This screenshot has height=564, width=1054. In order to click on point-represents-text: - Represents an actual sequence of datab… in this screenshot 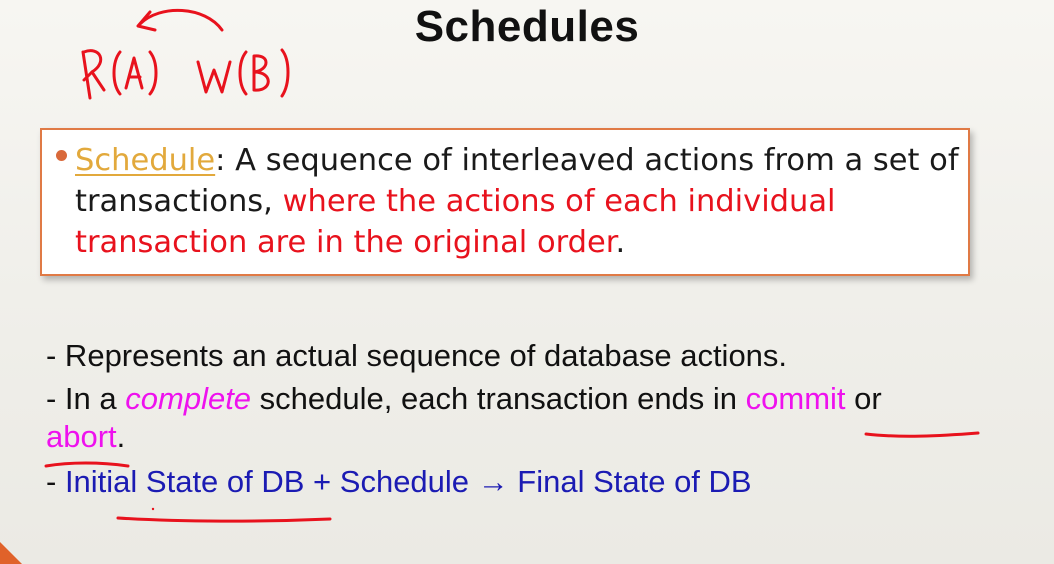, I will do `click(417, 355)`.